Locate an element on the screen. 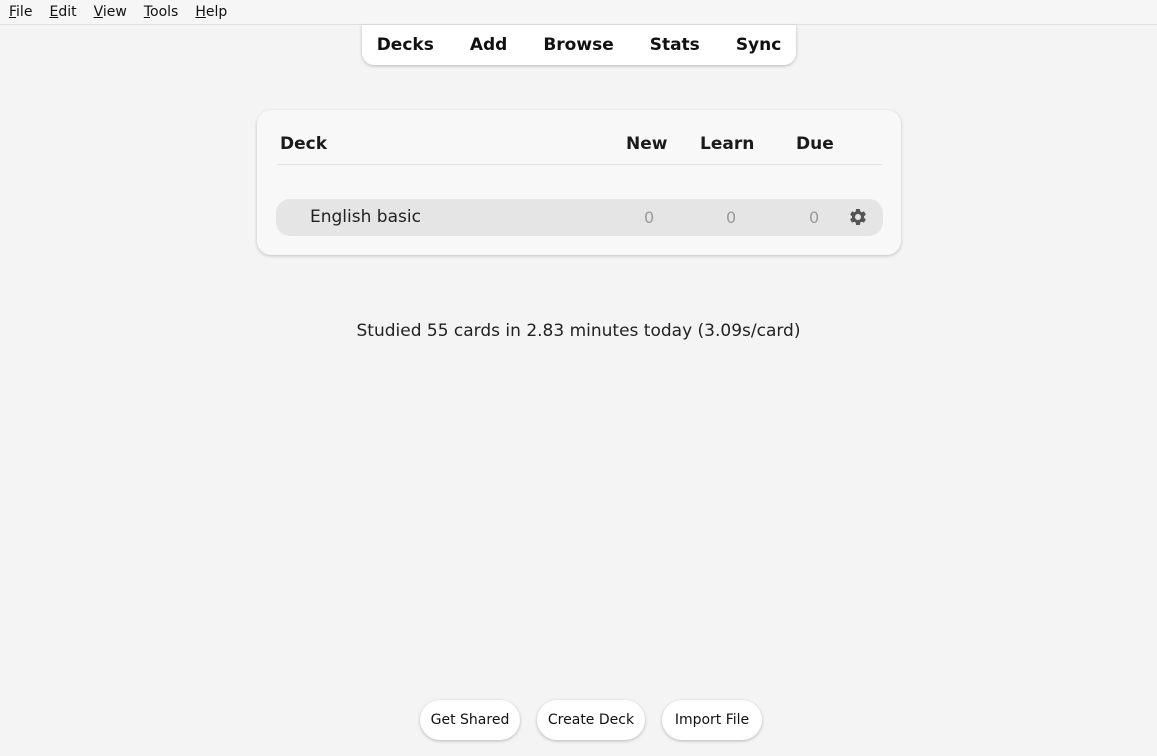  menu-tools-rest: ools is located at coordinates (164, 12).